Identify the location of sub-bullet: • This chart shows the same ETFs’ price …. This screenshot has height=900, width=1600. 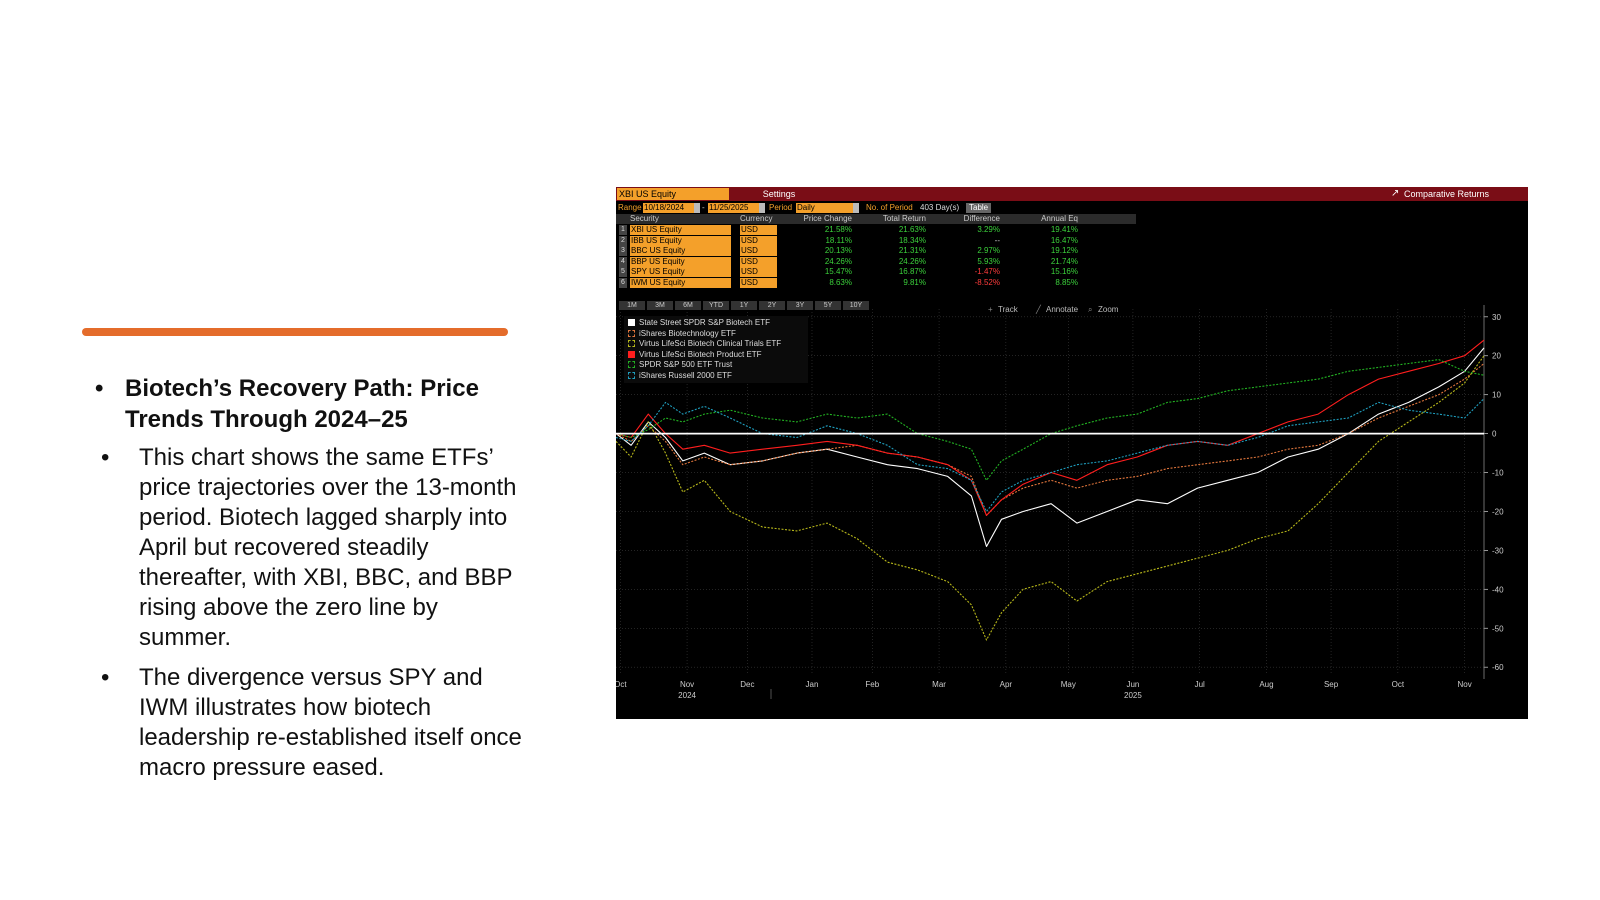
(313, 548).